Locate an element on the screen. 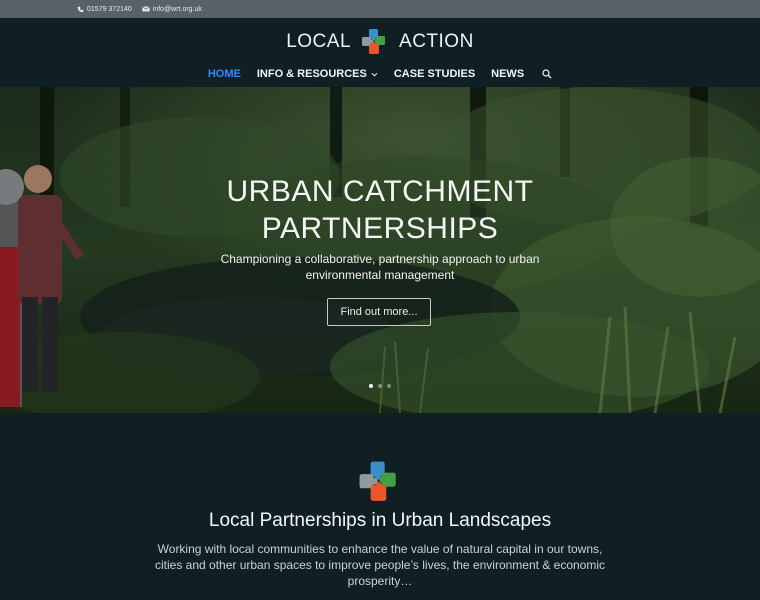  email-address: info@wrt.org.uk is located at coordinates (177, 9).